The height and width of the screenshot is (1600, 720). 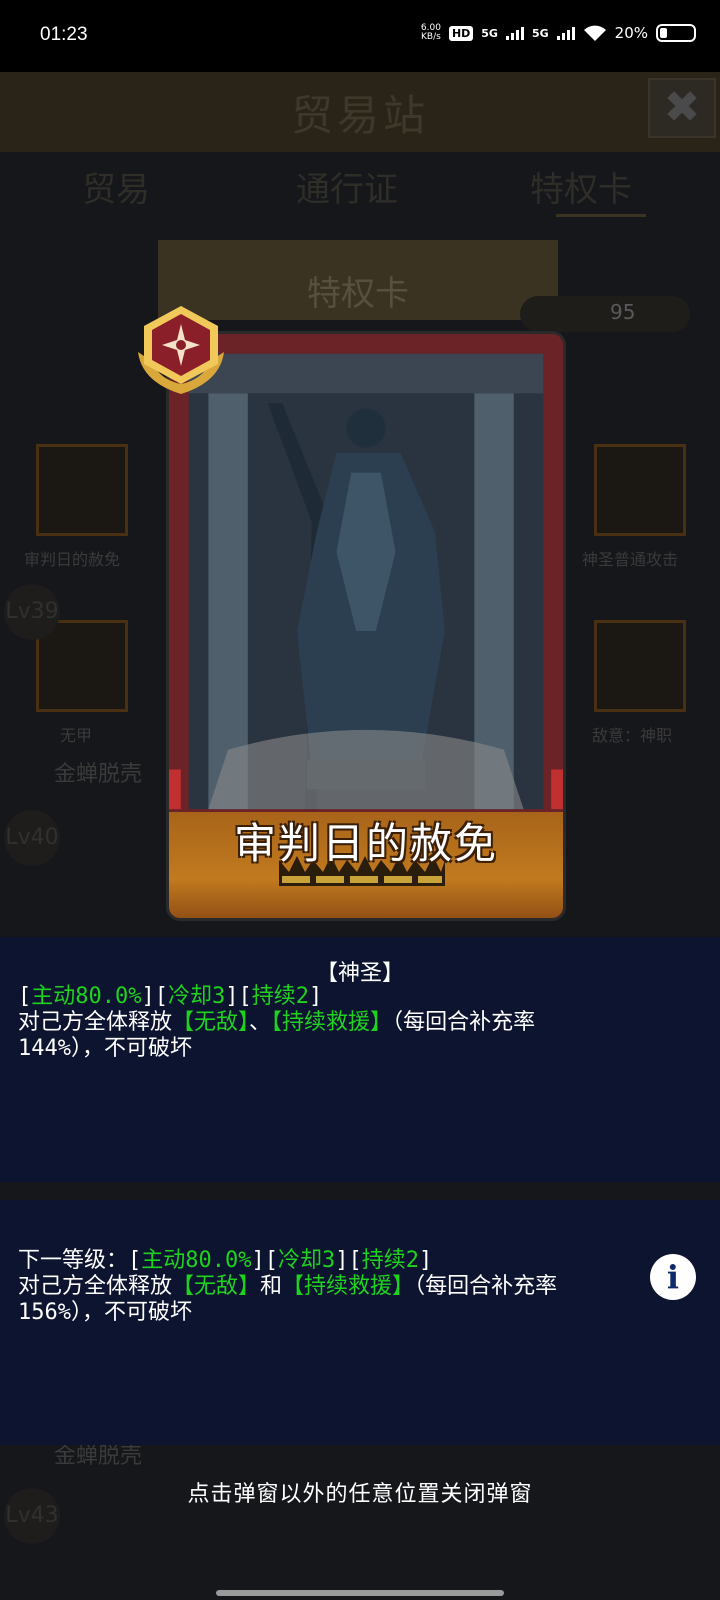 I want to click on bg-title: 贸易站, so click(x=359, y=115).